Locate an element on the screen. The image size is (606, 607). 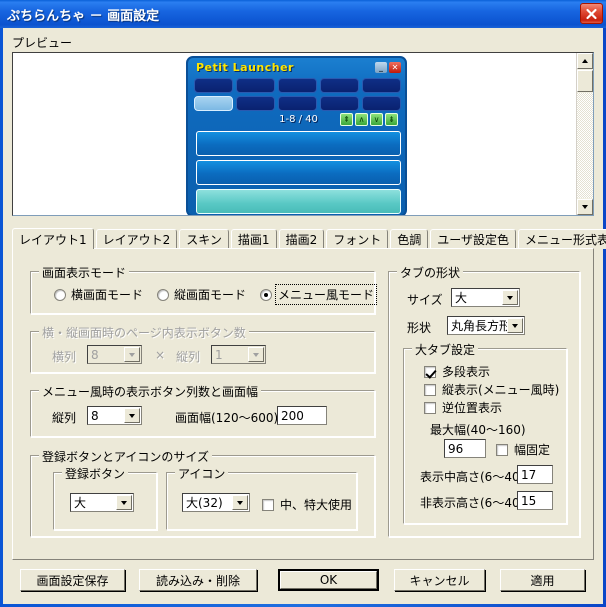
tab-size-label: サイズ is located at coordinates (425, 300).